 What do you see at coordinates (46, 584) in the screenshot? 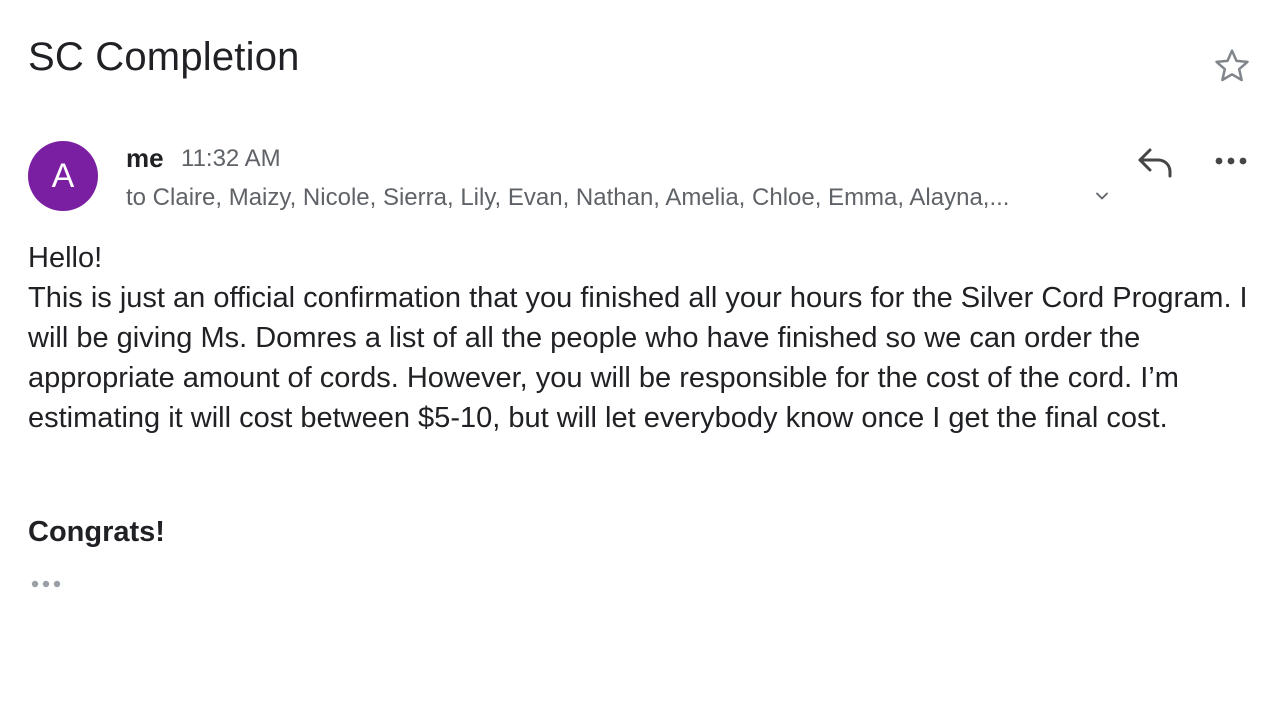
I see `trimmed-content-icon` at bounding box center [46, 584].